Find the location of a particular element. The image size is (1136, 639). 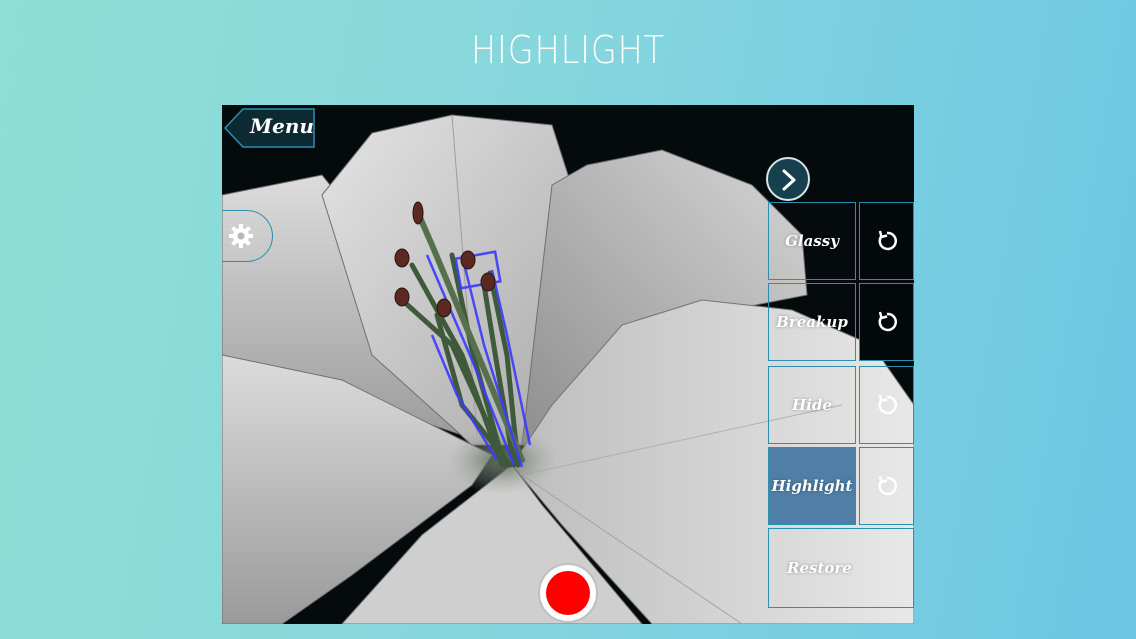

chevron-right-icon is located at coordinates (789, 180).